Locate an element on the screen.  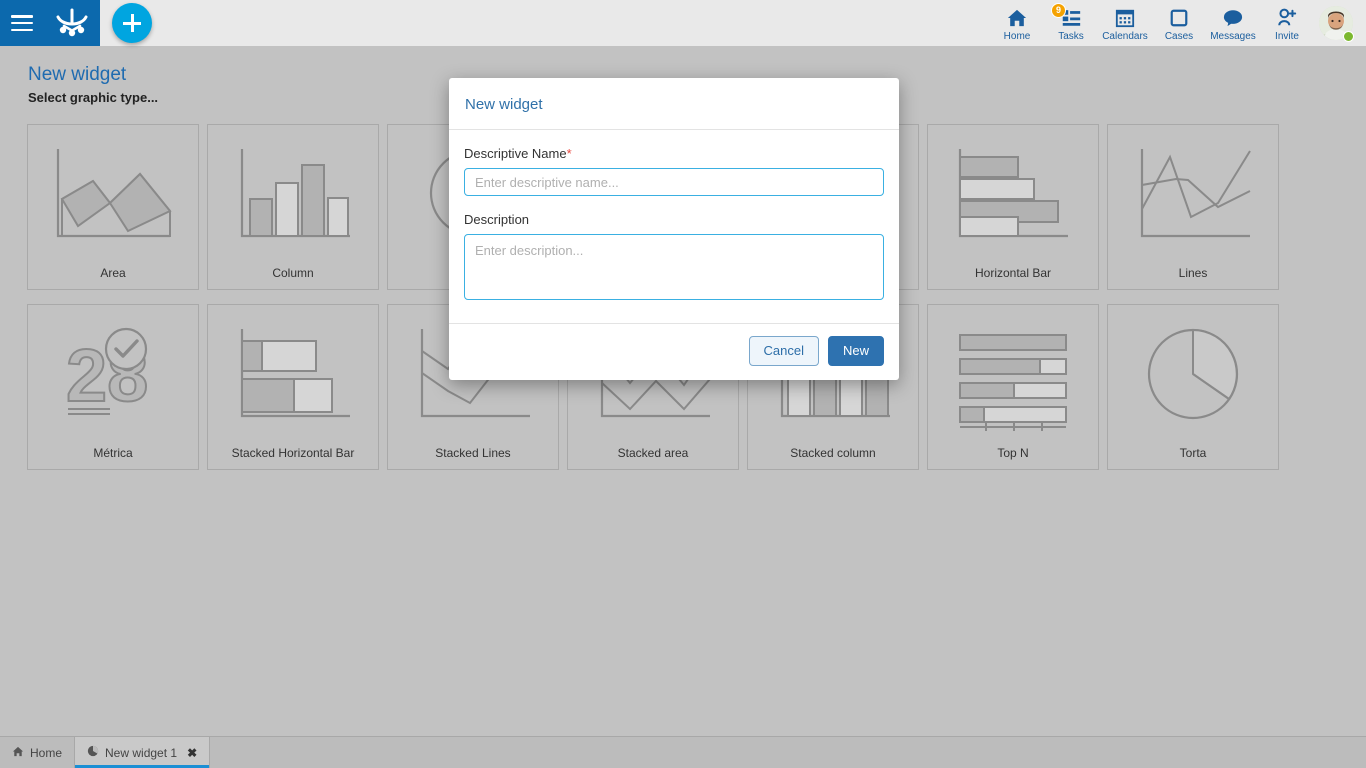
brand-block is located at coordinates (50, 23).